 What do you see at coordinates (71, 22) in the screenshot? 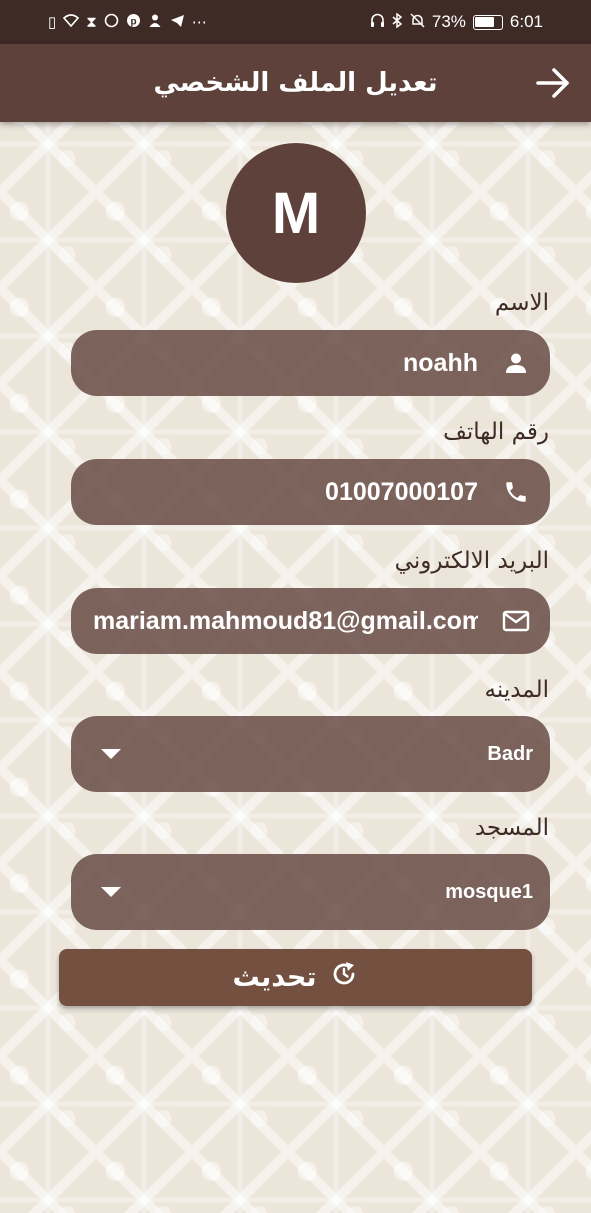
I see `wifi-icon` at bounding box center [71, 22].